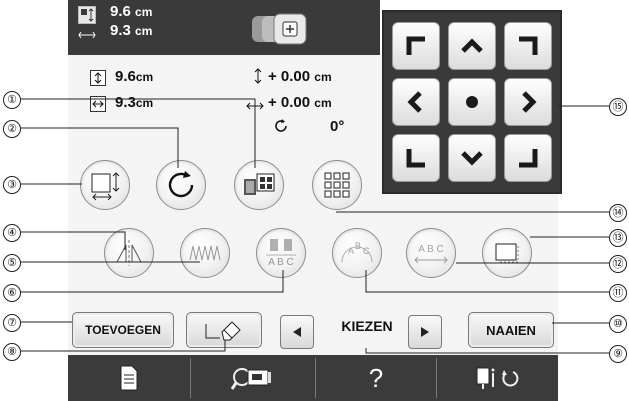 The height and width of the screenshot is (401, 629). What do you see at coordinates (618, 238) in the screenshot?
I see `callout-13: ⑬` at bounding box center [618, 238].